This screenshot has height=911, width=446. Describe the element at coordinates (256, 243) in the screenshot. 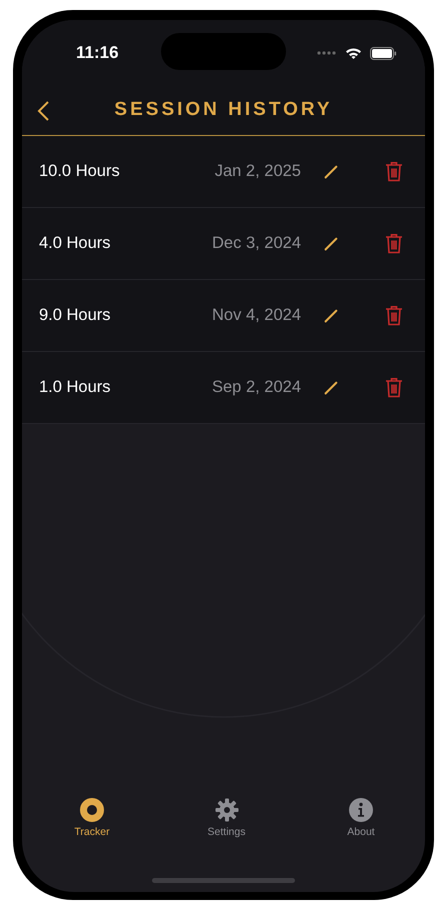

I see `session-date: Dec 3, 2024` at that location.